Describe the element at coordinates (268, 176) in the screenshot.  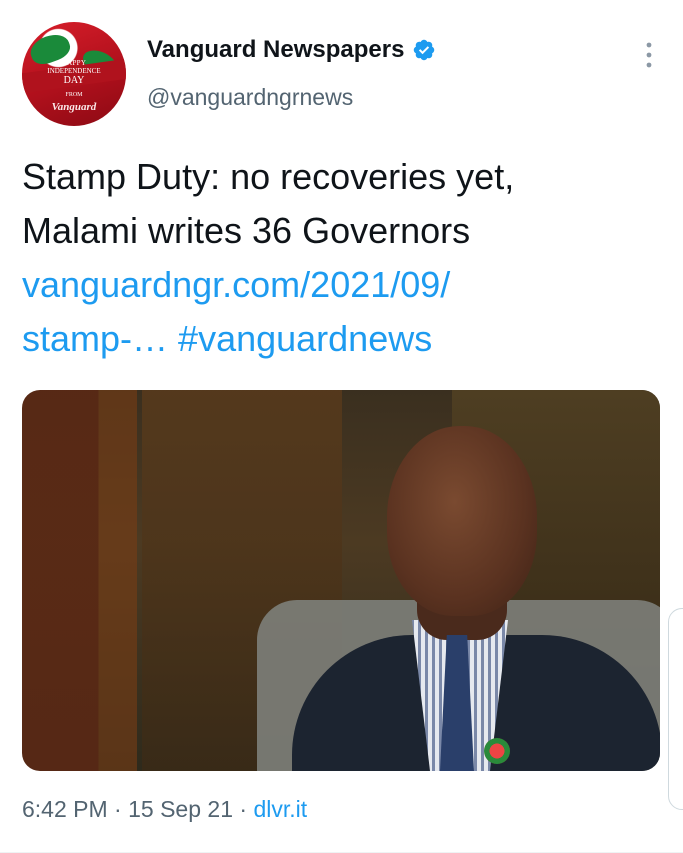
I see `tweet-text-line: Stamp Duty: no recoveries yet,` at that location.